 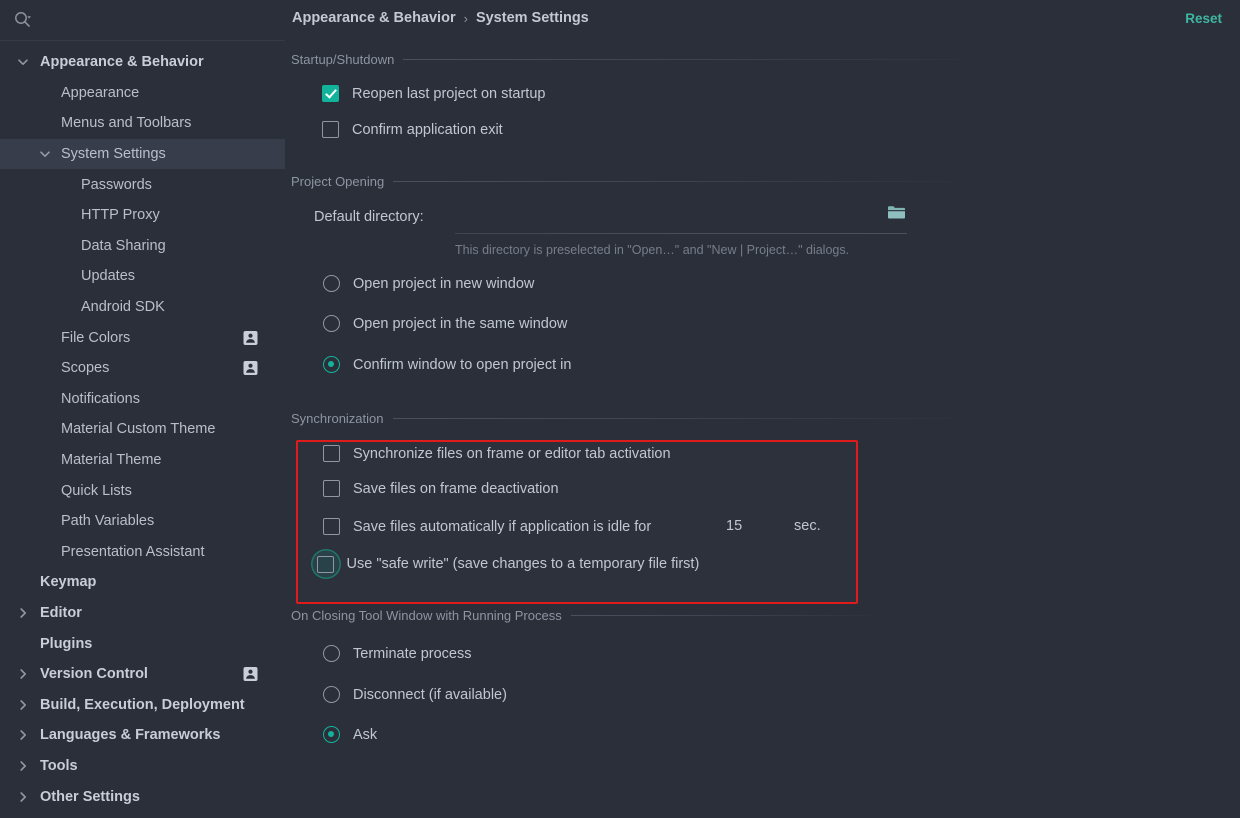 What do you see at coordinates (456, 488) in the screenshot?
I see `checkbox-label-save-files-on-frame-deactivation: Save files on frame deactivation` at bounding box center [456, 488].